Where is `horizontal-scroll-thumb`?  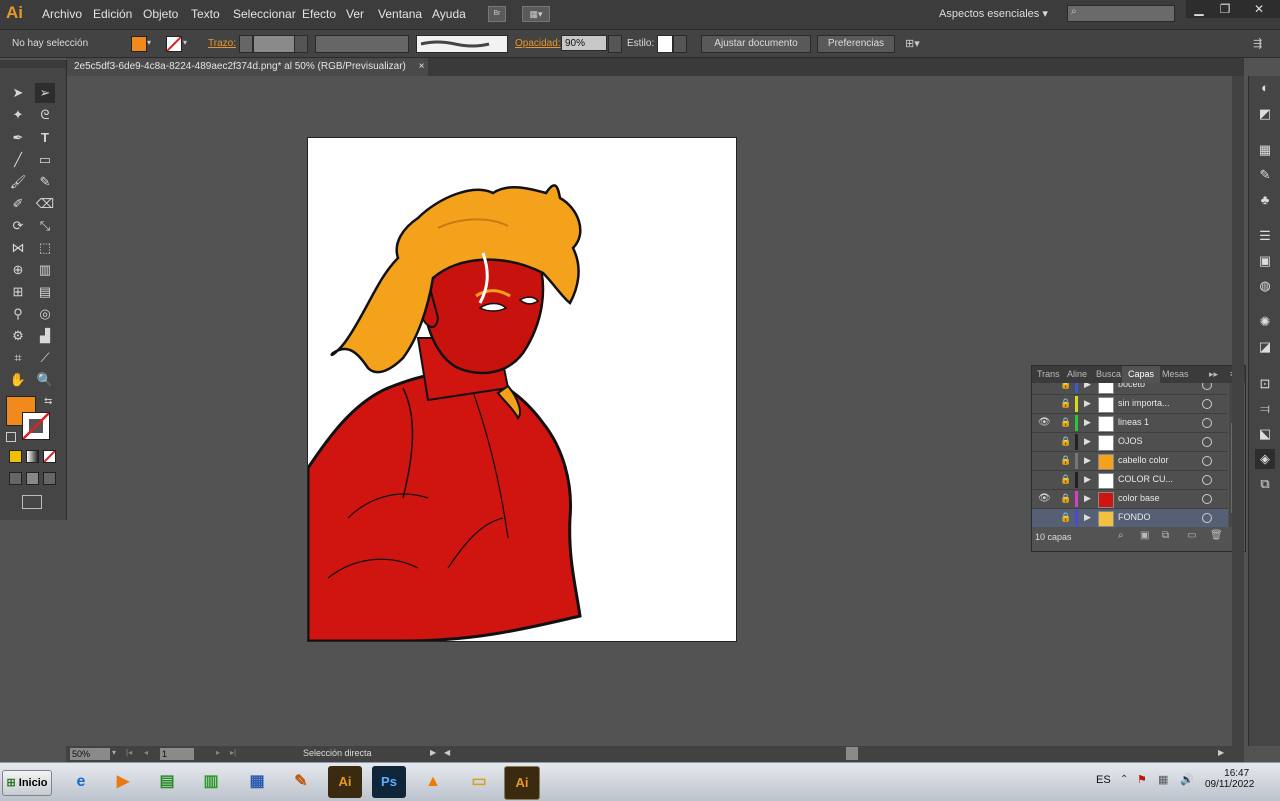 horizontal-scroll-thumb is located at coordinates (852, 753).